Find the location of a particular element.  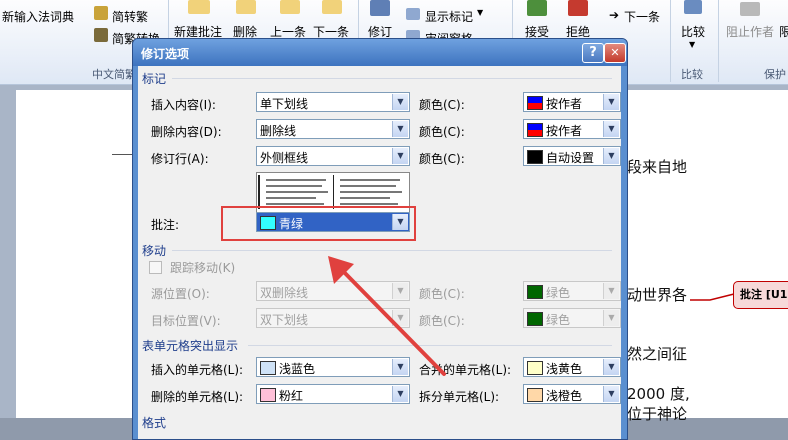

next-change-icon: ➔ is located at coordinates (614, 15).